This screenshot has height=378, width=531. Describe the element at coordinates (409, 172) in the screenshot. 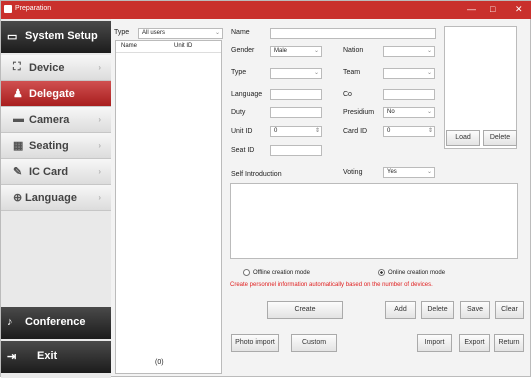

I see `voting-select: Yes ⌄` at that location.